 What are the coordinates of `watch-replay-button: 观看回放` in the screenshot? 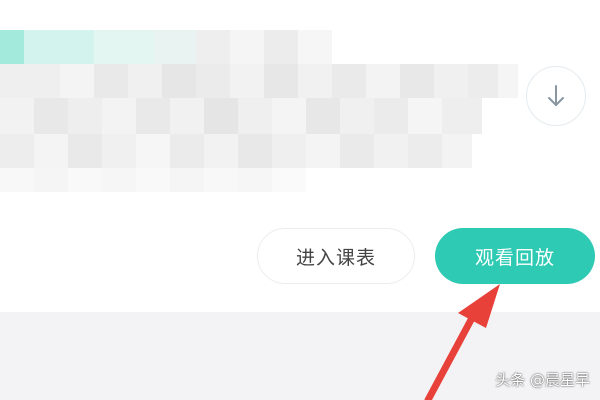 It's located at (515, 256).